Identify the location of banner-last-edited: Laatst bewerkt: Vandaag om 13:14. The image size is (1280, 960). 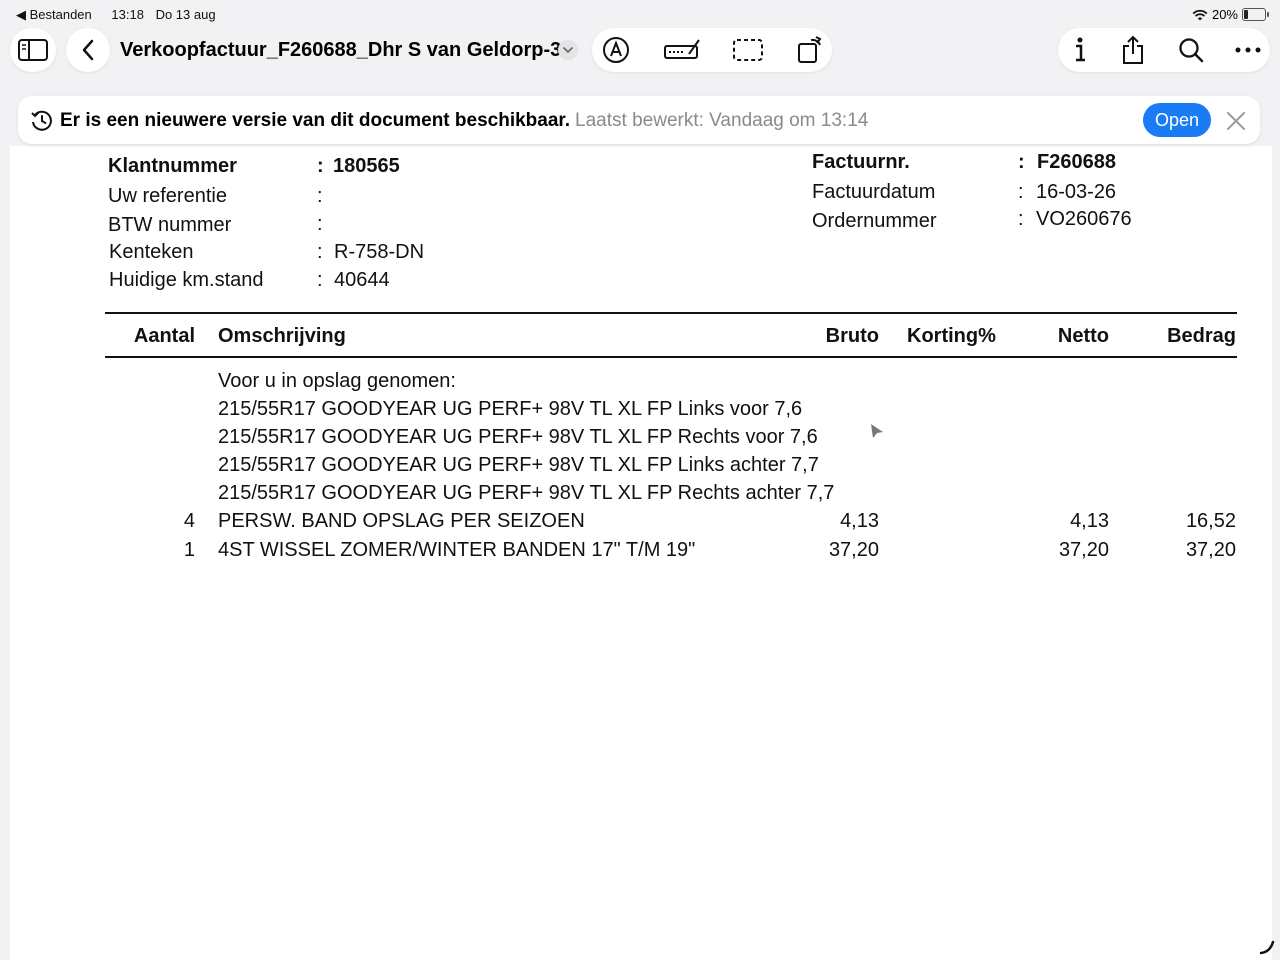
(722, 120).